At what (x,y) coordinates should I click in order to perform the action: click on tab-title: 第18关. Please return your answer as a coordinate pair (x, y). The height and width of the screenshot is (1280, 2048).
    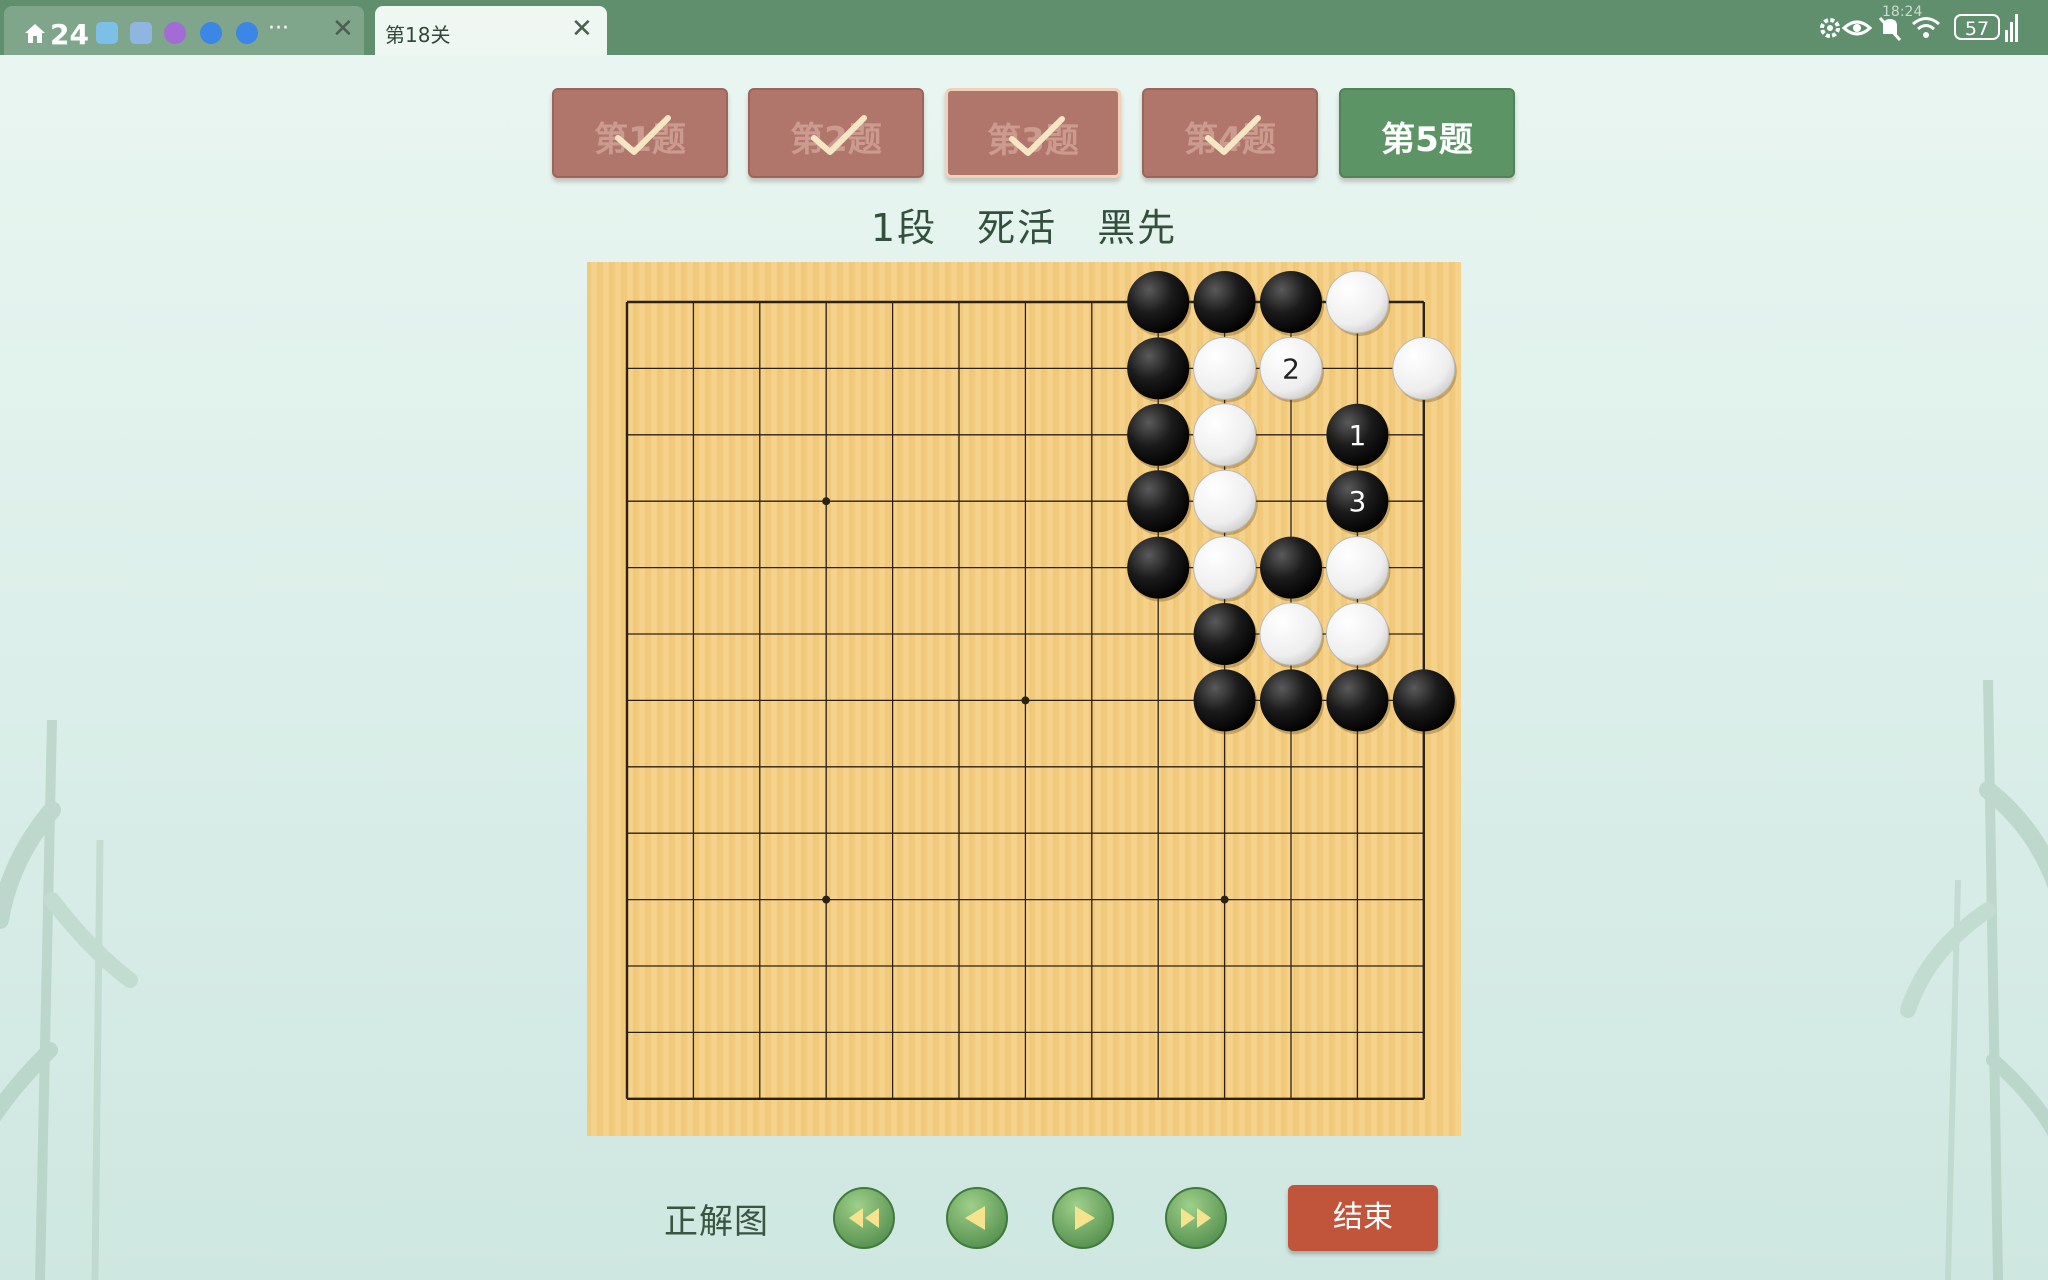
    Looking at the image, I should click on (418, 35).